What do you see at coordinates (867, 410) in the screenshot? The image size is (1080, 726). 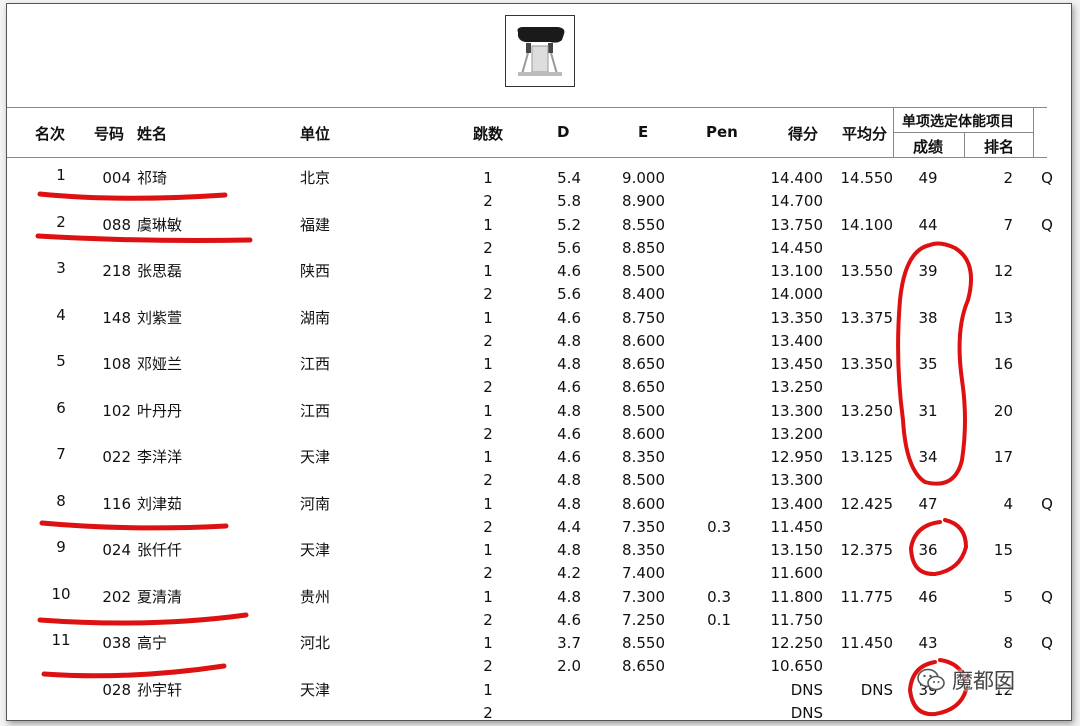 I see `average-score-cell: 13.250` at bounding box center [867, 410].